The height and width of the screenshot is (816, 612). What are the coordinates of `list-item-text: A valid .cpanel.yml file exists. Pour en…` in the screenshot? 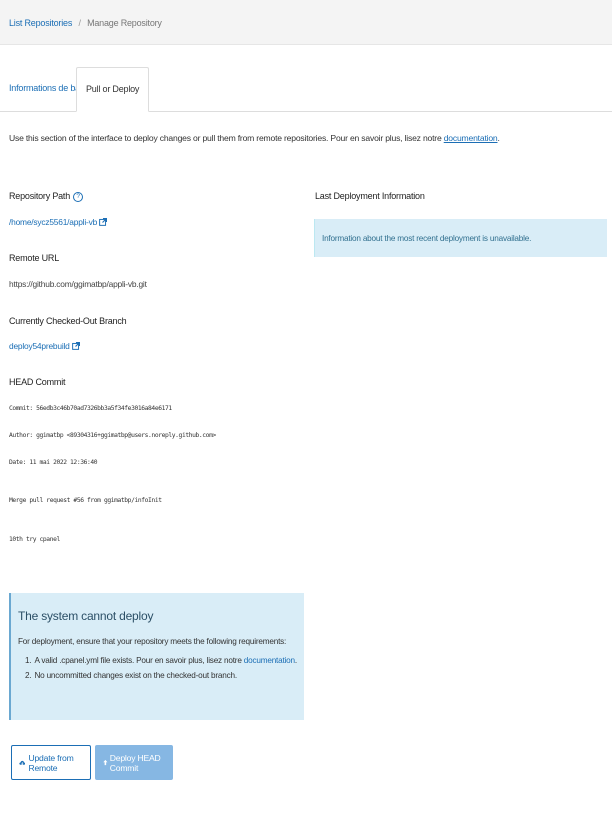 It's located at (139, 660).